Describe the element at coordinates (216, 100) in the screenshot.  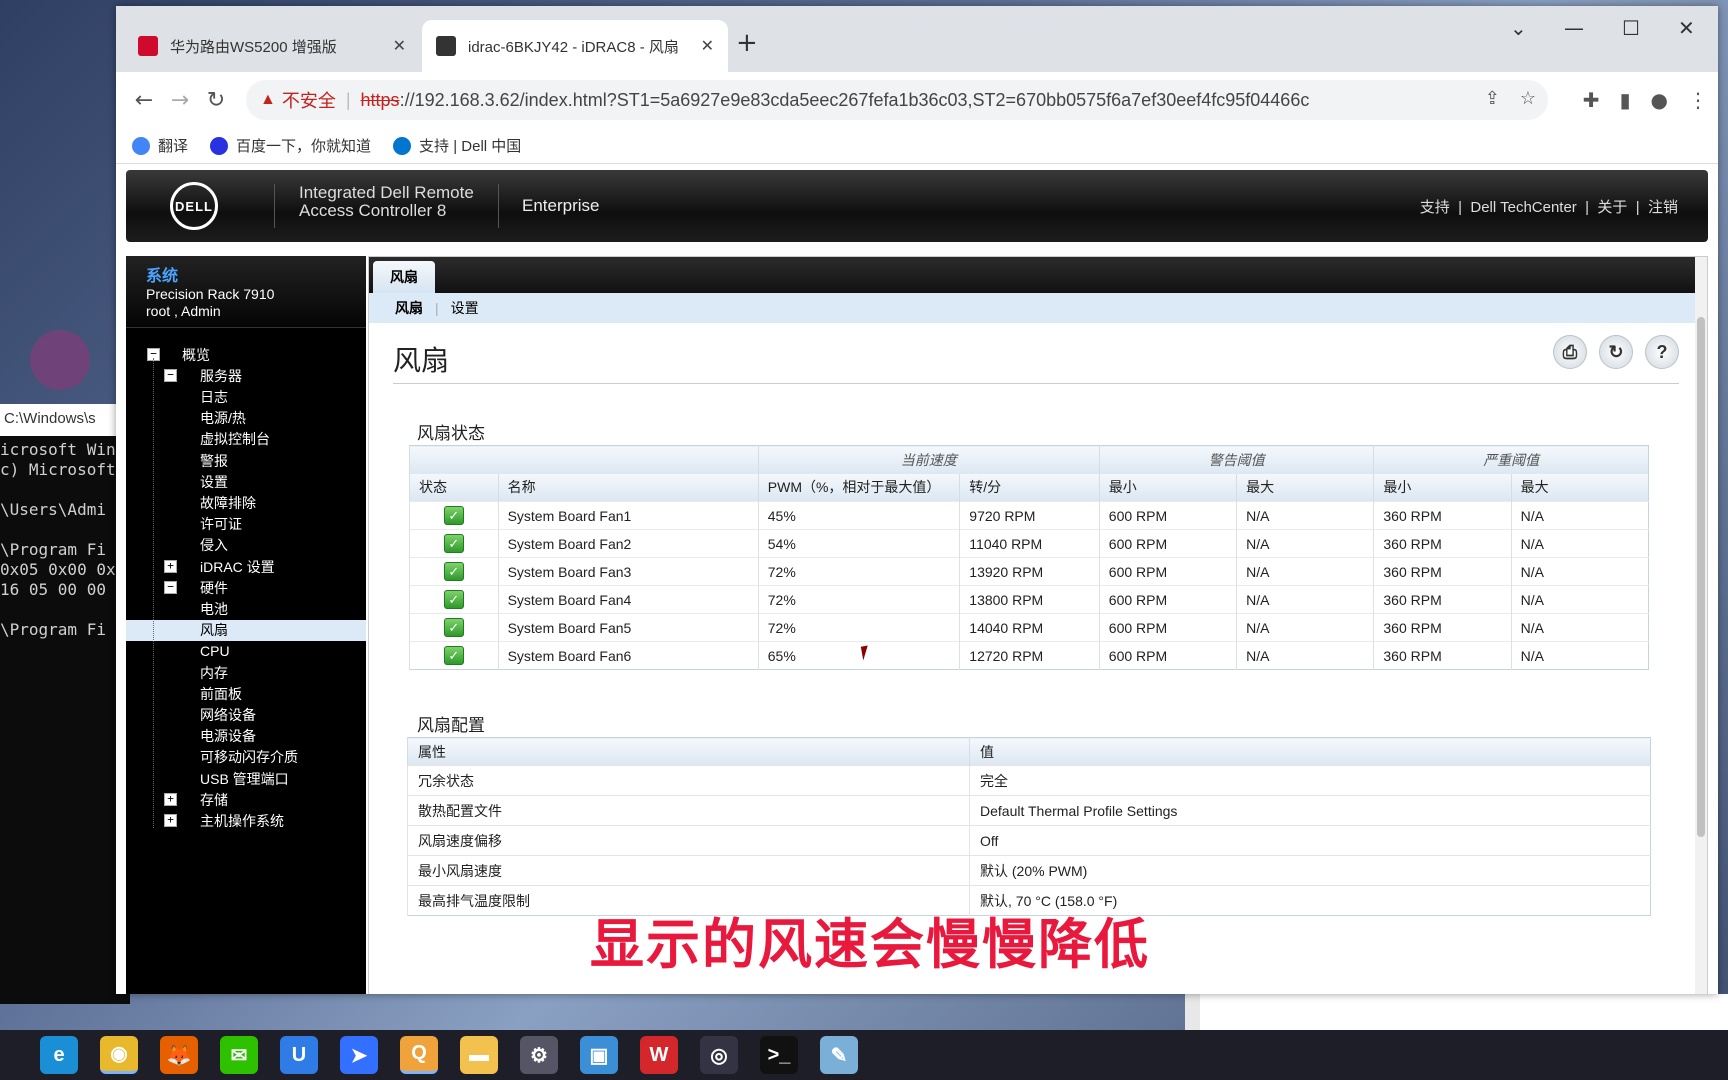
I see `reload-button: ↻` at that location.